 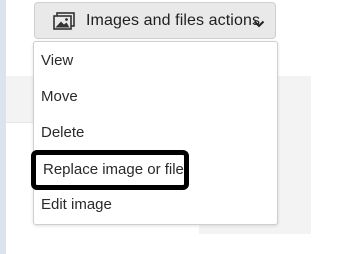 I want to click on chevron-down-icon, so click(x=259, y=22).